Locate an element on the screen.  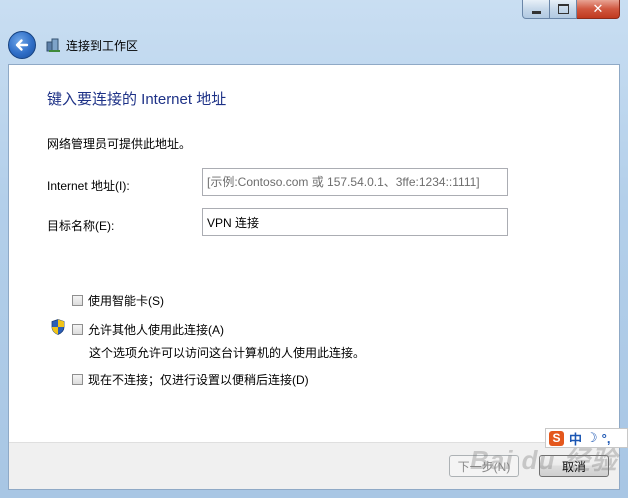
smart-card-option: 使用智能卡(S) is located at coordinates (118, 300).